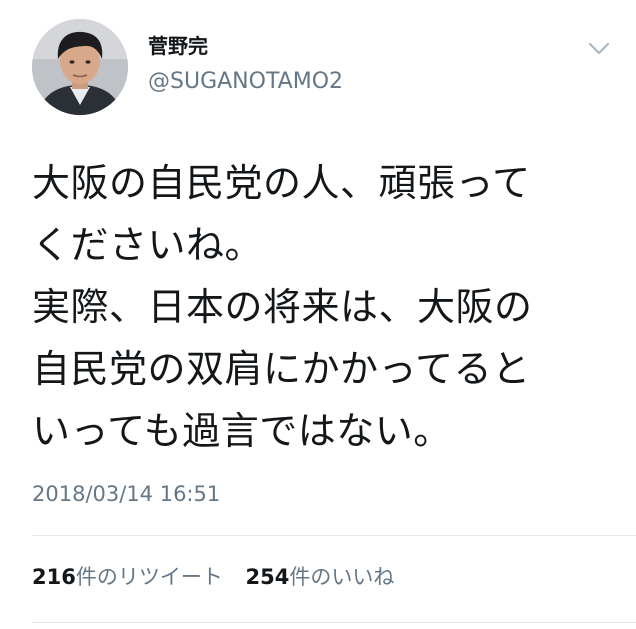  Describe the element at coordinates (282, 307) in the screenshot. I see `tweet-text-line: 実際、日本の将来は、大阪の` at that location.